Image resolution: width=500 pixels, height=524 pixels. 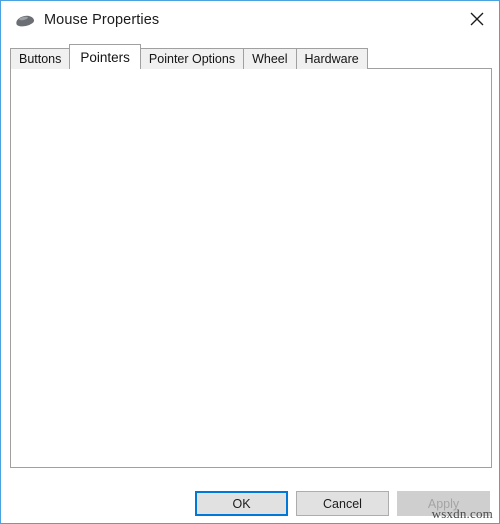 What do you see at coordinates (241, 503) in the screenshot?
I see `ok-button: OK` at bounding box center [241, 503].